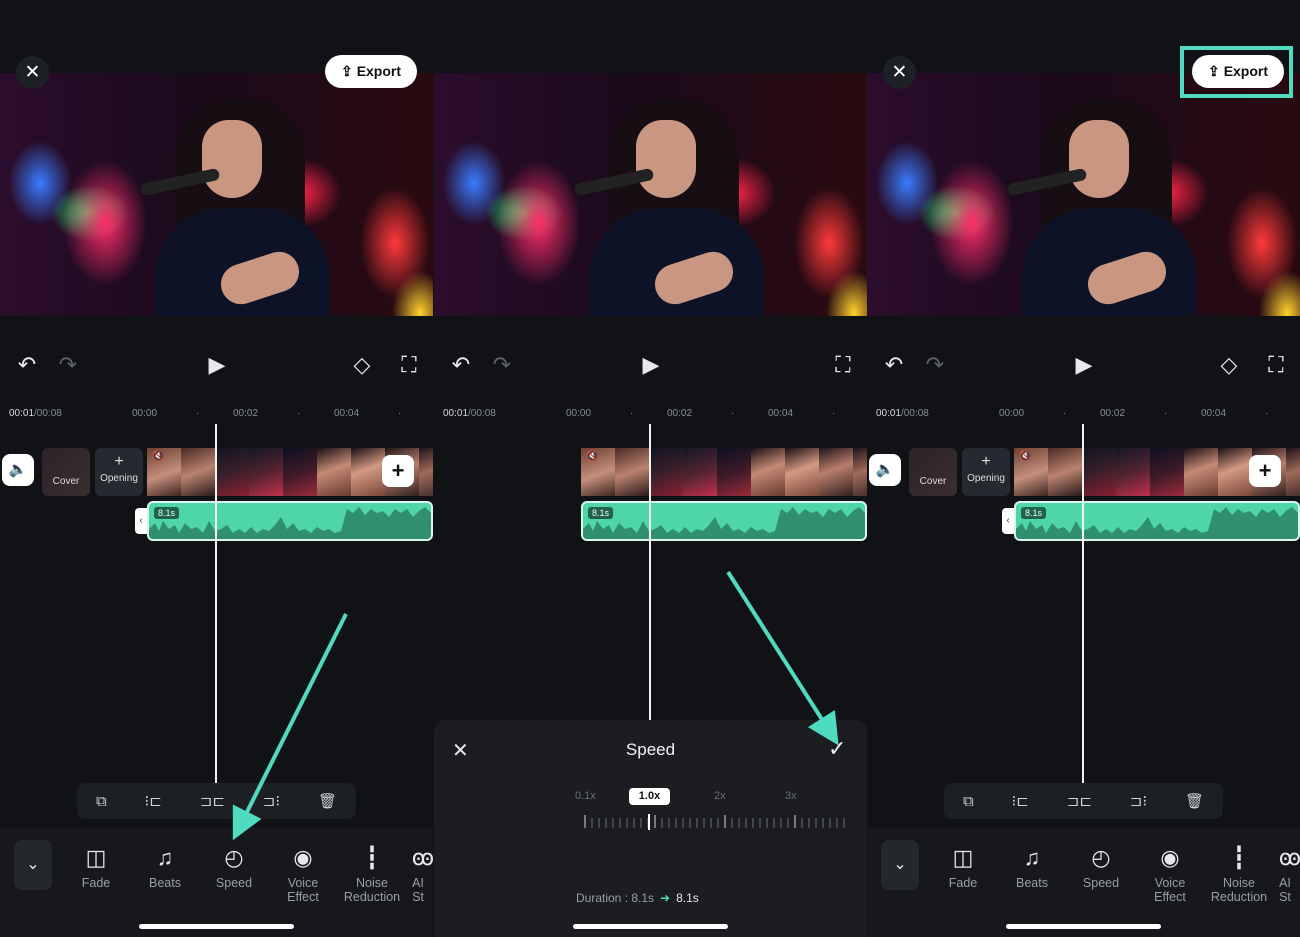  What do you see at coordinates (535, 705) in the screenshot?
I see `tutorial-arrows` at bounding box center [535, 705].